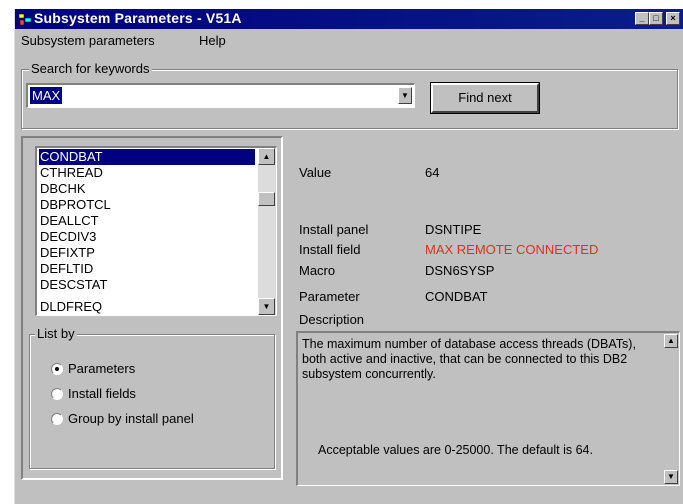  What do you see at coordinates (212, 40) in the screenshot?
I see `menu-help: Help` at bounding box center [212, 40].